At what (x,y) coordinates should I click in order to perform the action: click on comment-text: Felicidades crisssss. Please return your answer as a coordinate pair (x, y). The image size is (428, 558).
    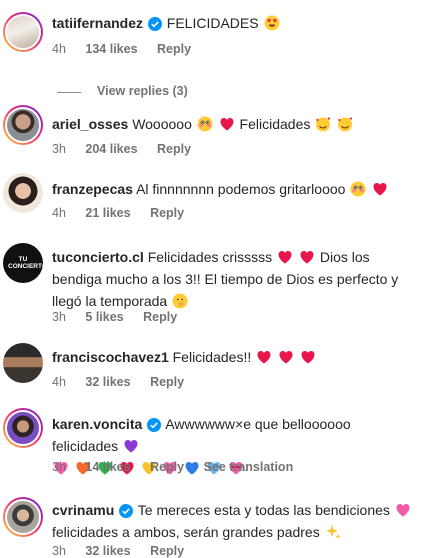
    Looking at the image, I should click on (210, 257).